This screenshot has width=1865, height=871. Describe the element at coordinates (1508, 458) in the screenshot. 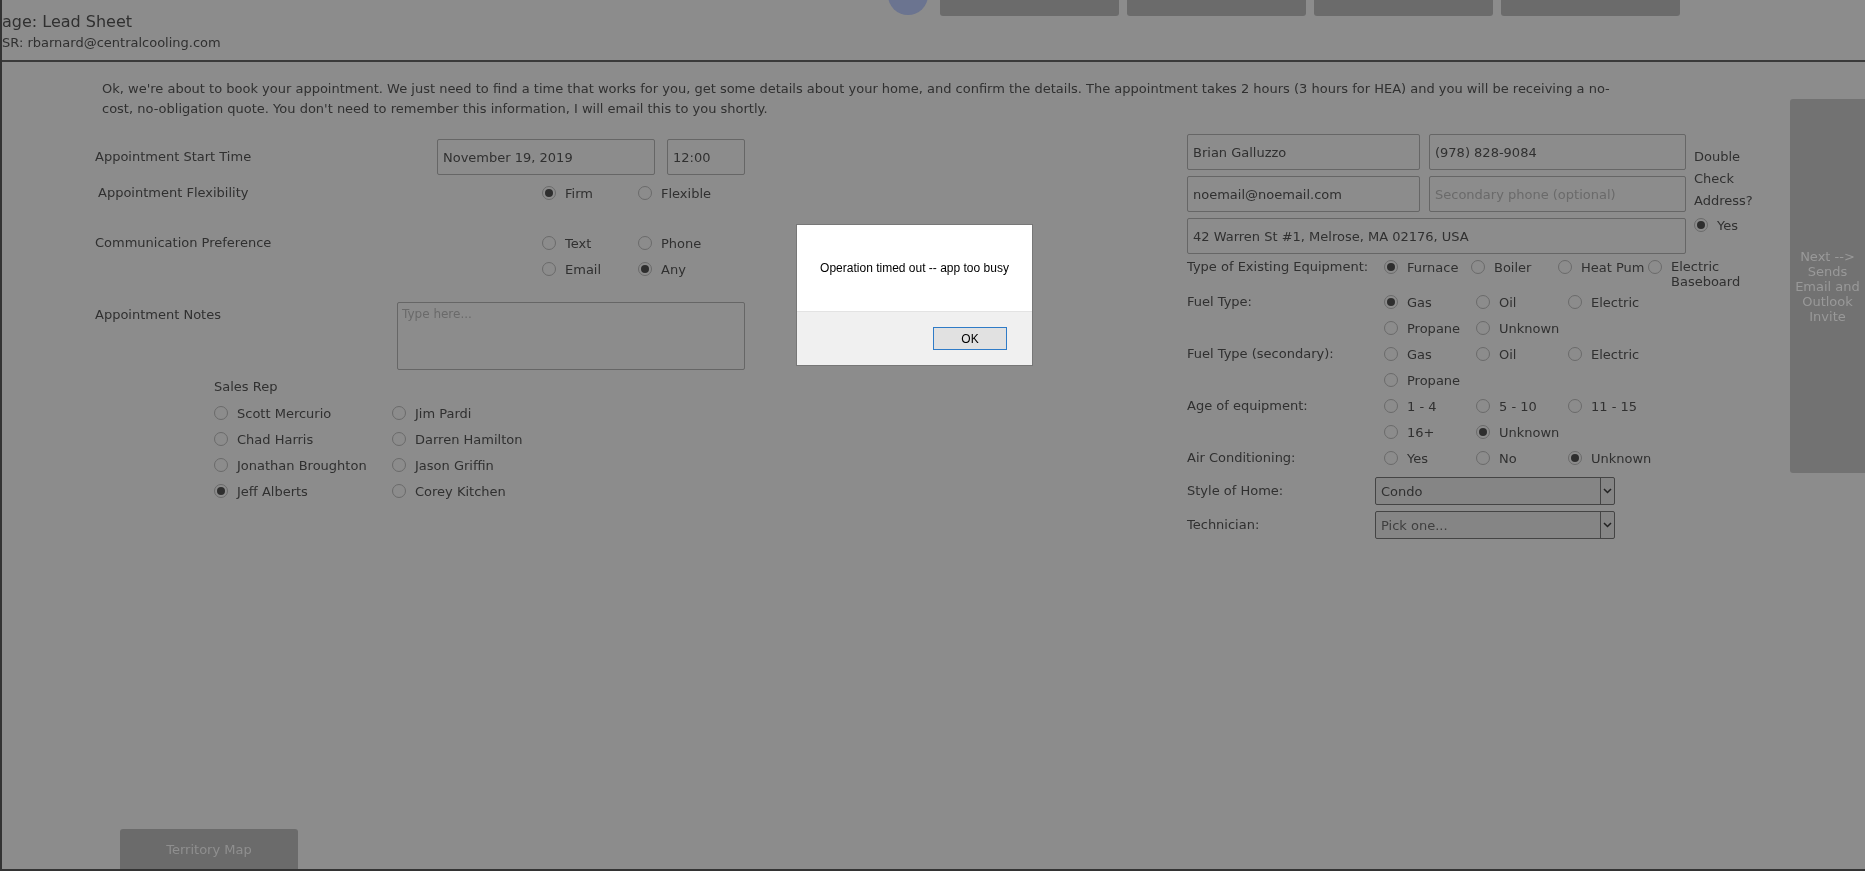

I see `option-label: No` at that location.